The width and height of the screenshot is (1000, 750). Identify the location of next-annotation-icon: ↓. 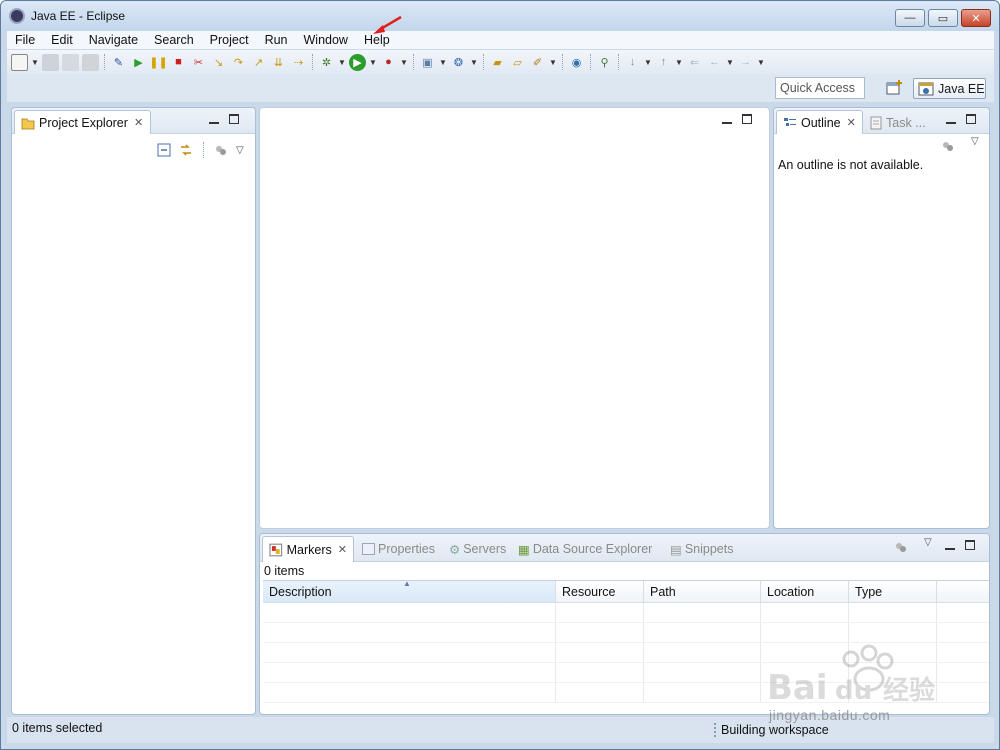
(632, 62).